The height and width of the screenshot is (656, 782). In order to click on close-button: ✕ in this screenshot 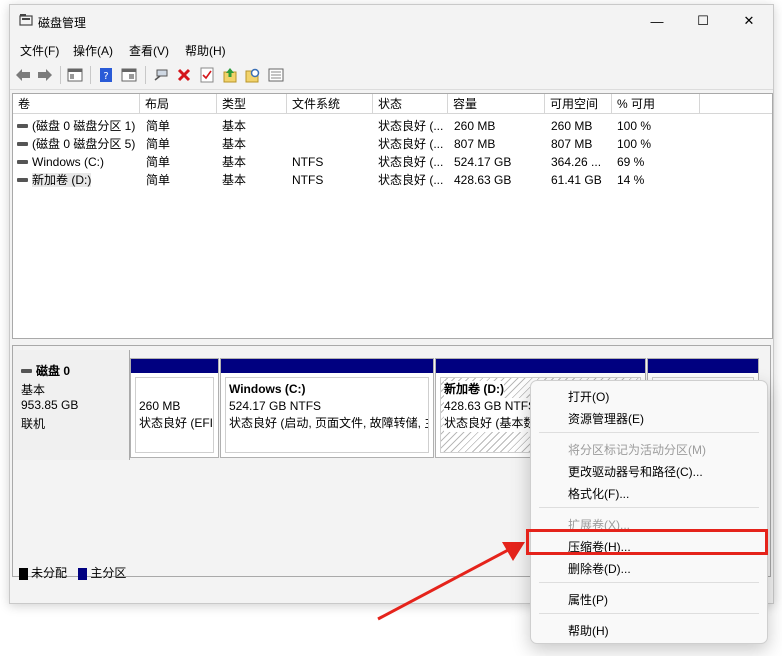, I will do `click(749, 21)`.